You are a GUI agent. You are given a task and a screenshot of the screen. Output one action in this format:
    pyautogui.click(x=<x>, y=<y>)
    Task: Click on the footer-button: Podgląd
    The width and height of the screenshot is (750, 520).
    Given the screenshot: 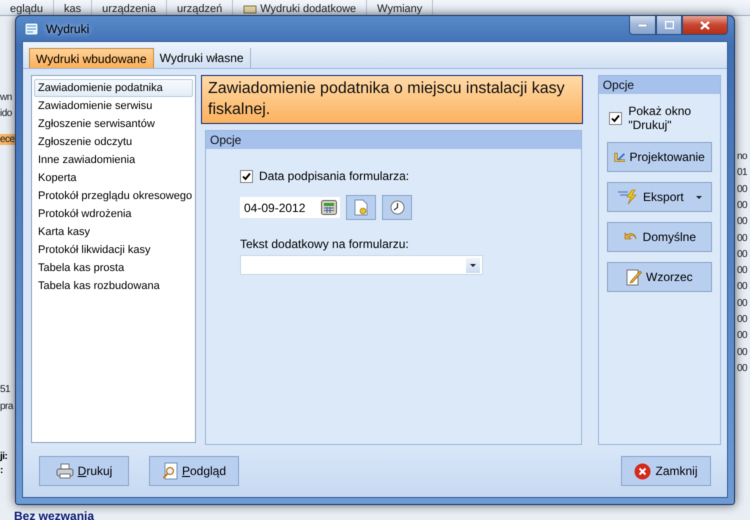 What is the action you would take?
    pyautogui.click(x=194, y=471)
    